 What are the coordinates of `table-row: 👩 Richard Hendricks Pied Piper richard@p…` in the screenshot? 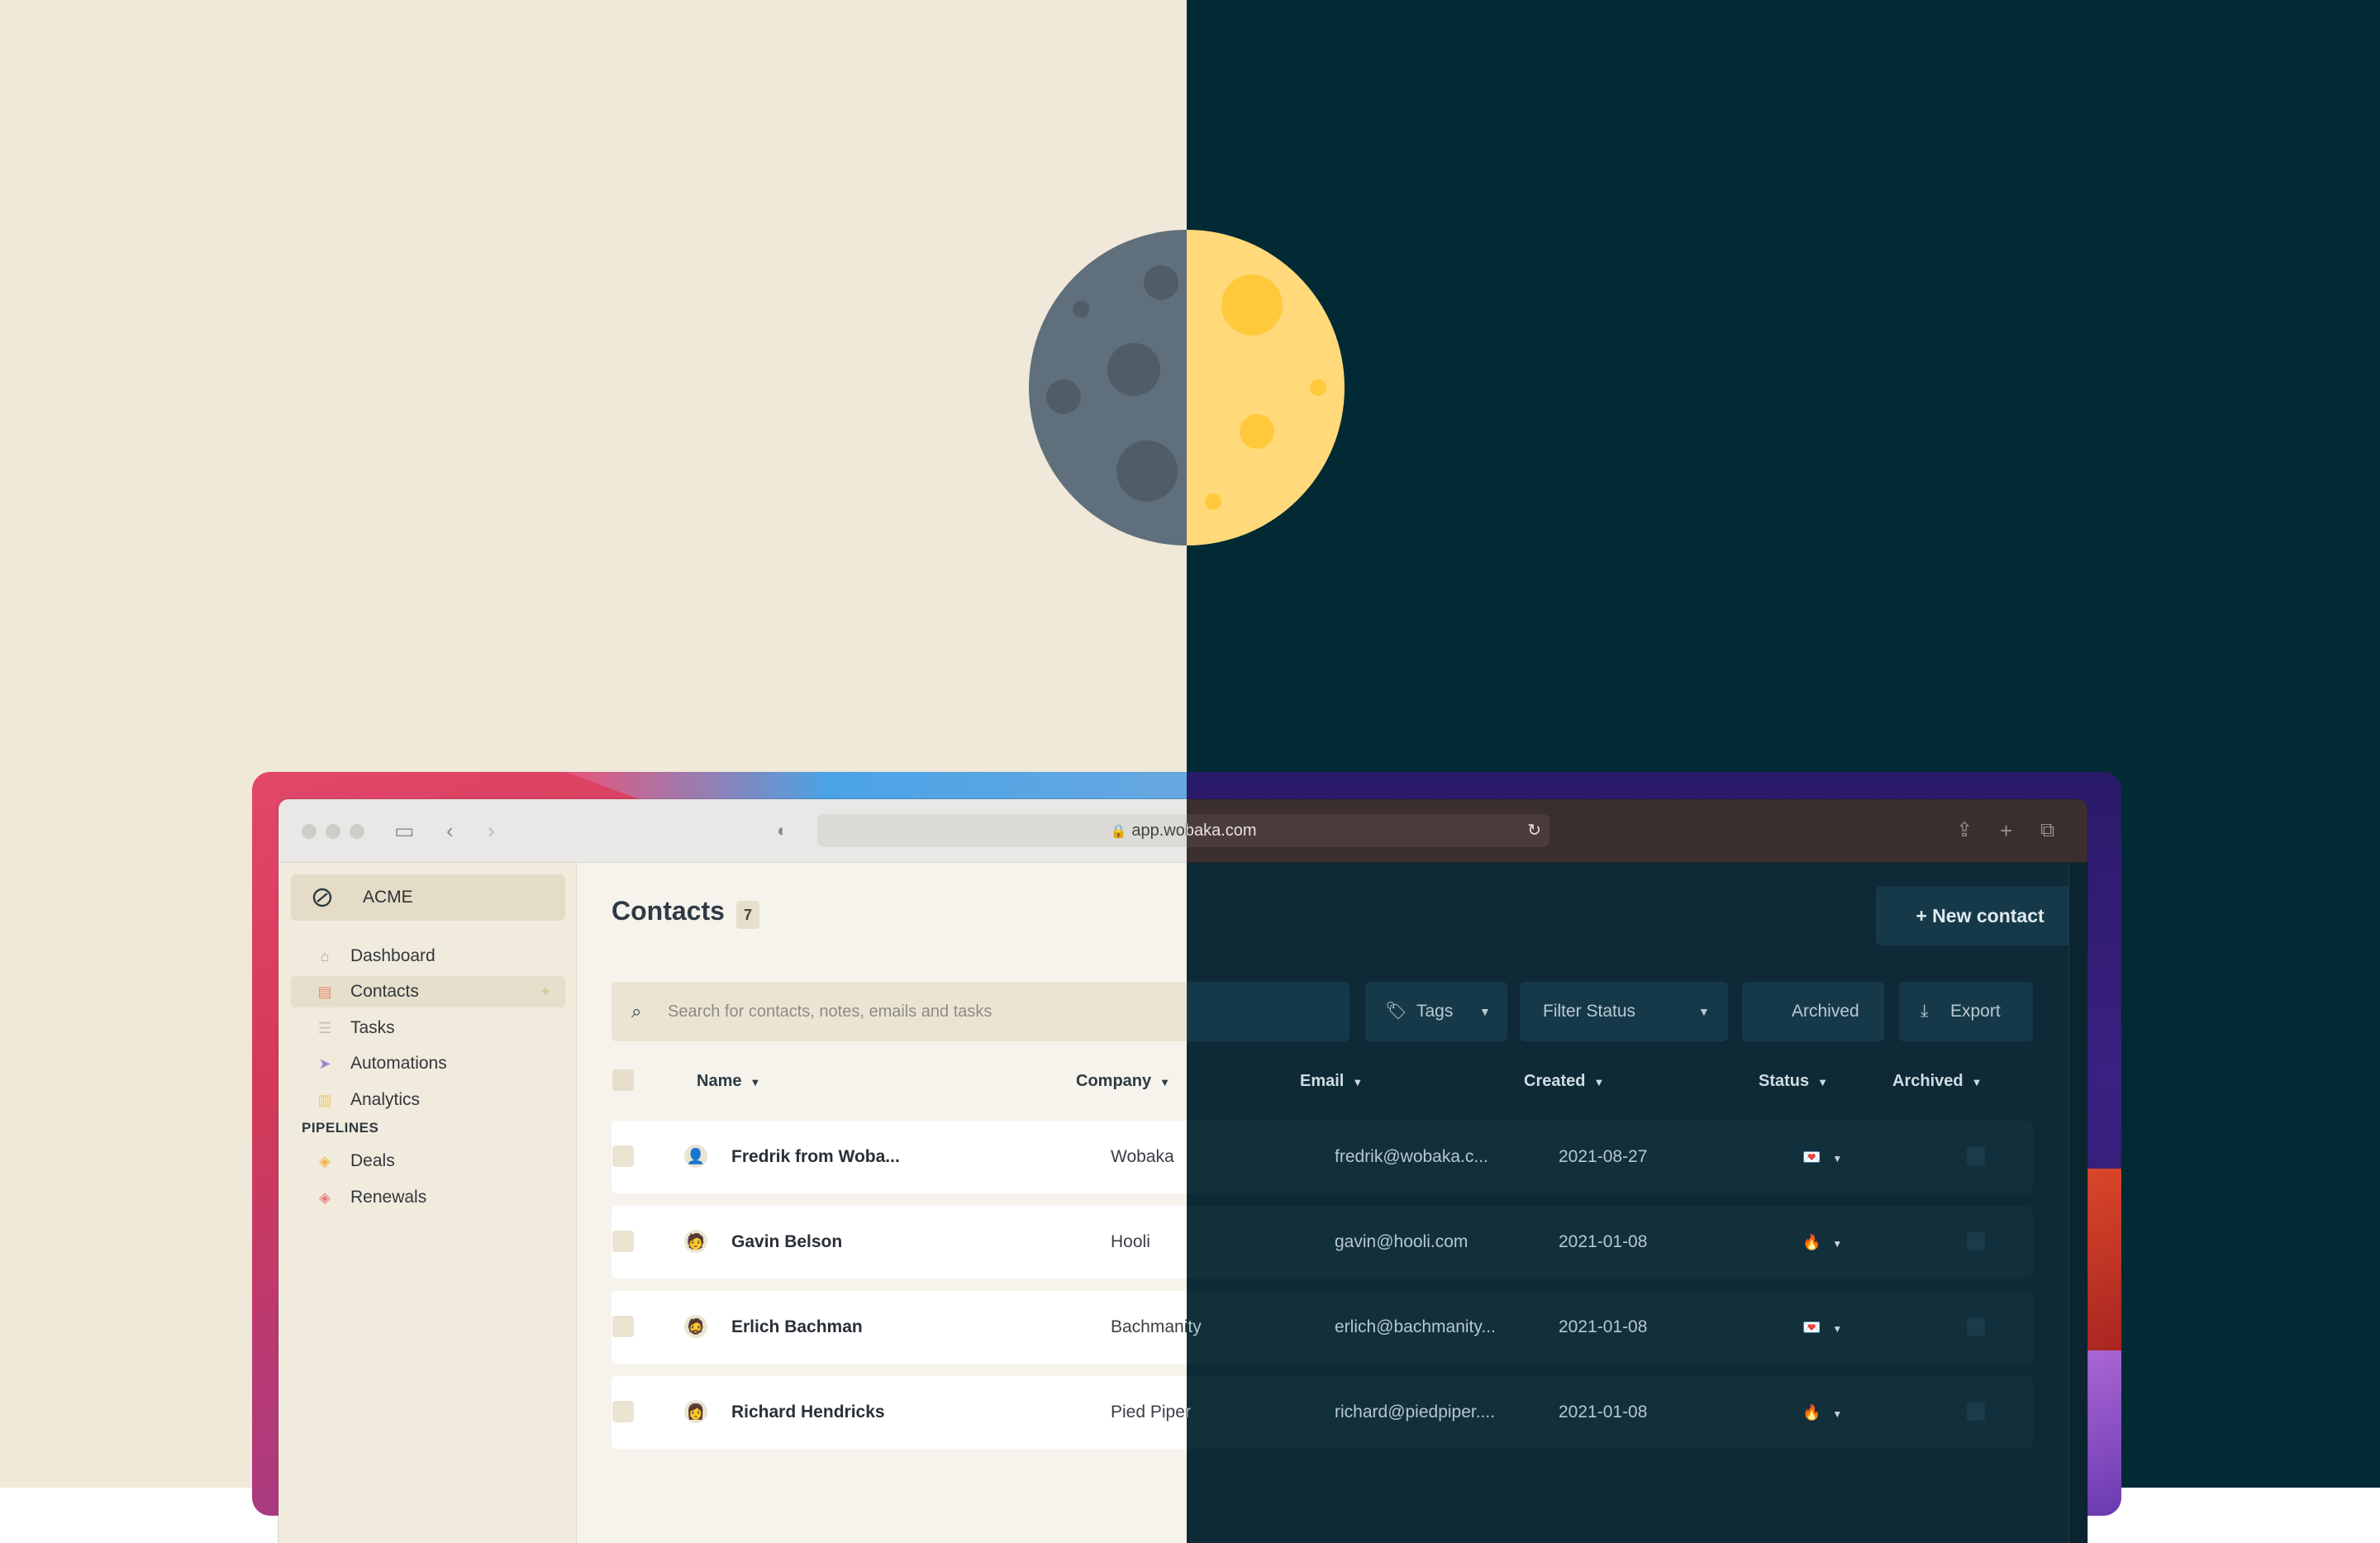 It's located at (899, 1412).